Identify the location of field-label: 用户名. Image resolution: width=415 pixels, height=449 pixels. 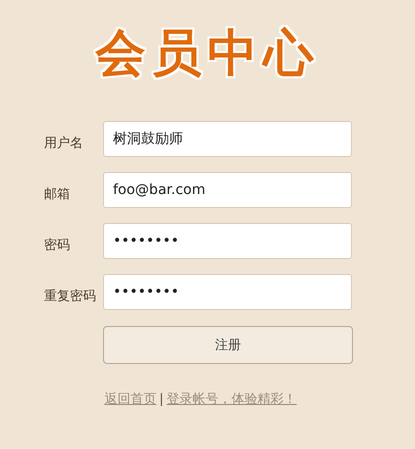
(63, 143).